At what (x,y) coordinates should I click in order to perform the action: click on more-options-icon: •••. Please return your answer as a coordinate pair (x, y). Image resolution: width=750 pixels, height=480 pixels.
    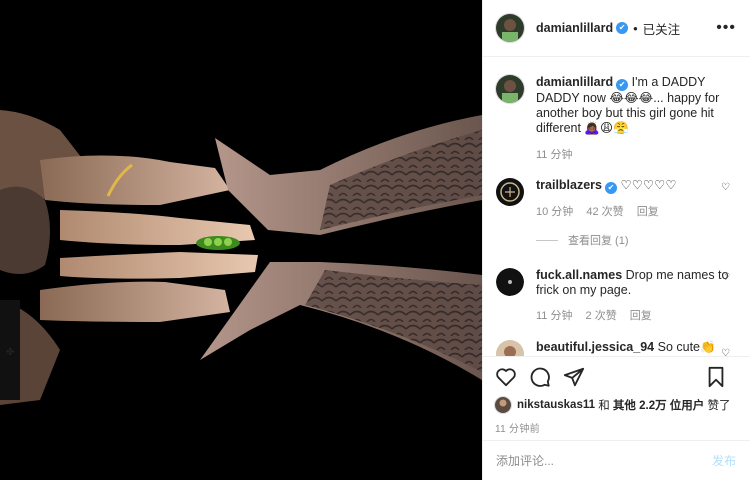
    Looking at the image, I should click on (726, 28).